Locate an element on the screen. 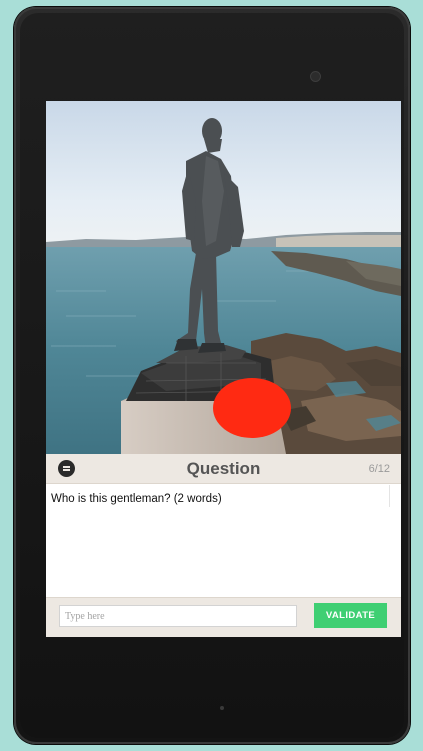  question-text: Who is this gentleman? (2 words) is located at coordinates (136, 499).